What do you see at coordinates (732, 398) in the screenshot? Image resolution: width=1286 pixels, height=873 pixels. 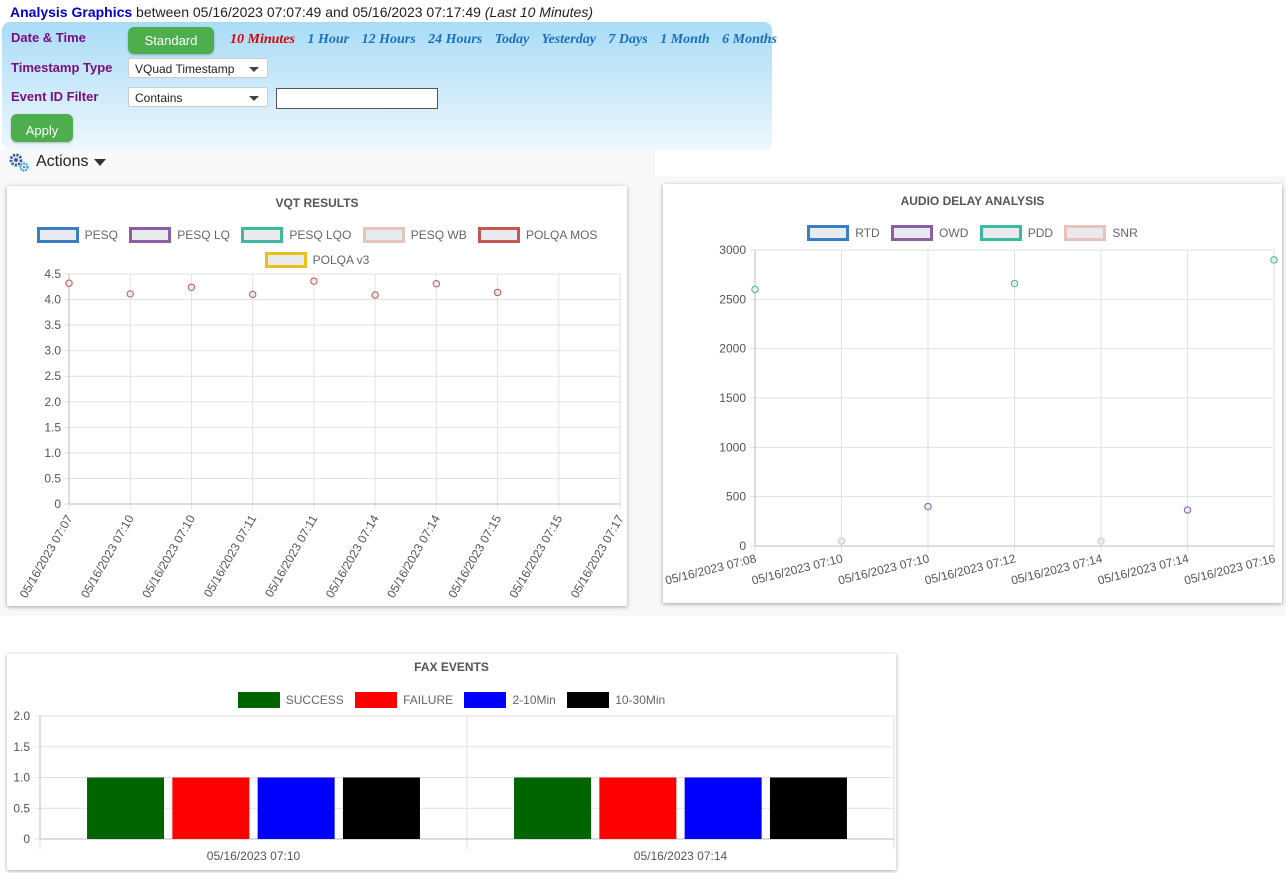 I see `y-tick-label: 1500` at bounding box center [732, 398].